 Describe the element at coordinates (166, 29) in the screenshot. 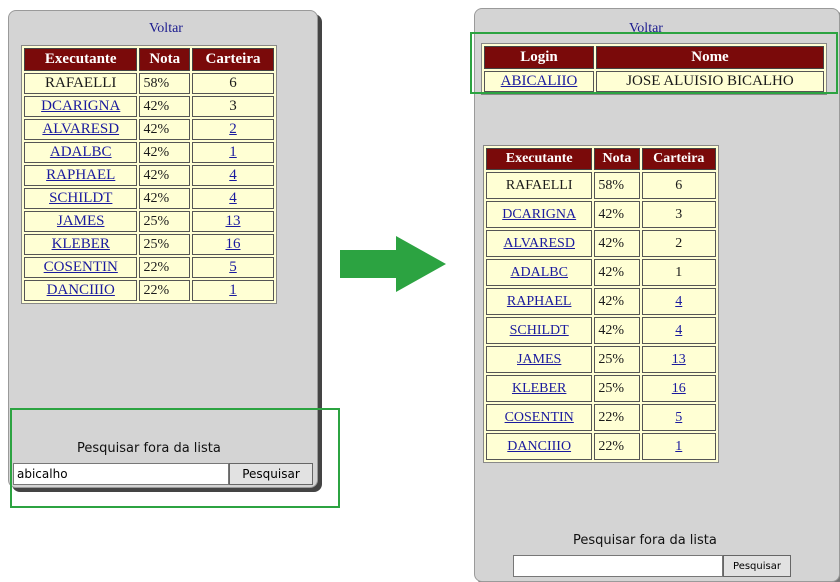

I see `voltar-link: Voltar` at that location.